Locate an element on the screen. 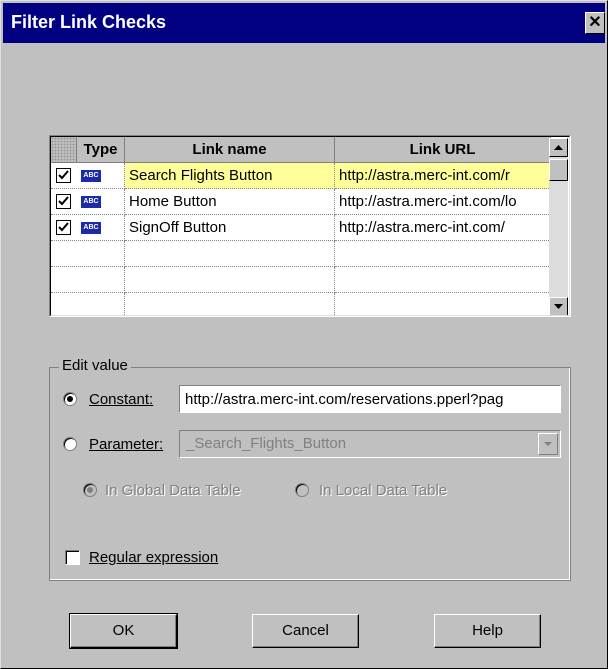 The height and width of the screenshot is (669, 608). edit-value-group-label: Edit value is located at coordinates (95, 365).